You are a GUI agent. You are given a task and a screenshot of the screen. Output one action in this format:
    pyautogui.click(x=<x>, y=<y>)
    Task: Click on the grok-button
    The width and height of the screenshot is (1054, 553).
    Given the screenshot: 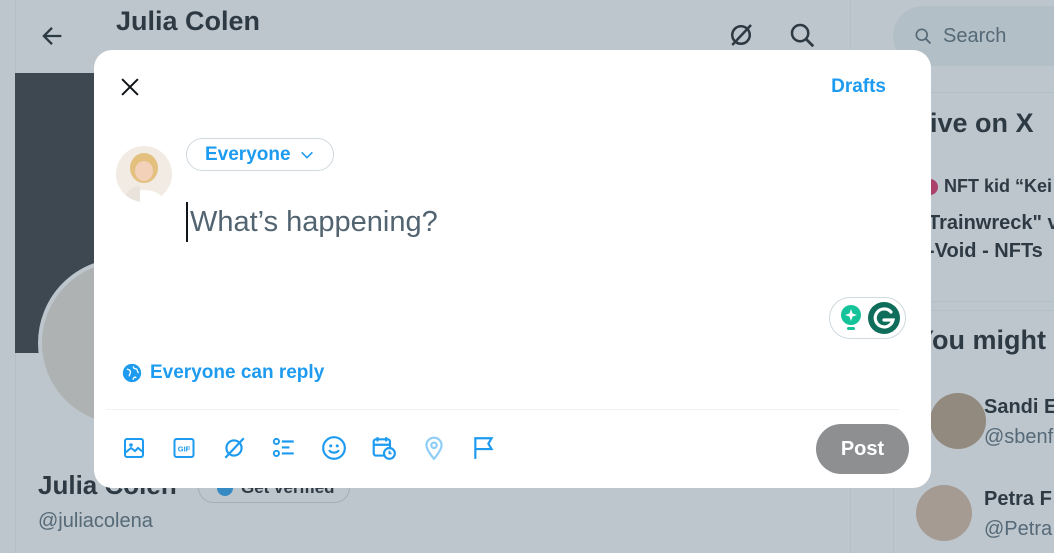 What is the action you would take?
    pyautogui.click(x=234, y=448)
    